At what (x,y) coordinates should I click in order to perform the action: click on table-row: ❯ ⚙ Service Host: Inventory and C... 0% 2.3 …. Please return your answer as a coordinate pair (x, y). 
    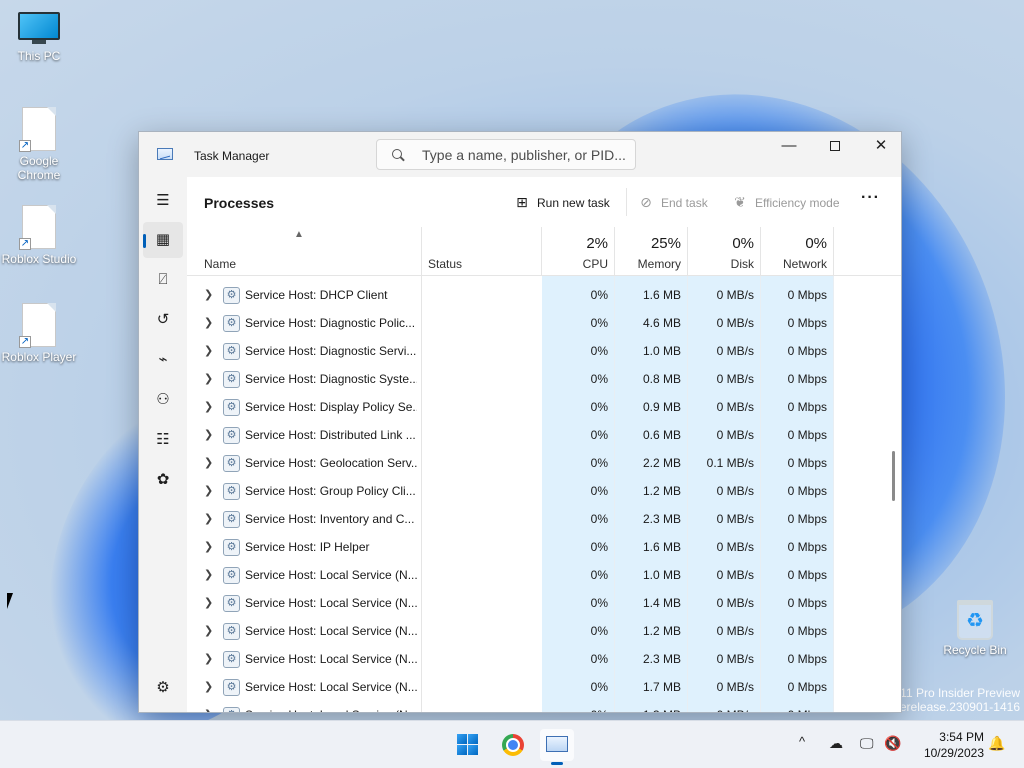
    Looking at the image, I should click on (544, 519).